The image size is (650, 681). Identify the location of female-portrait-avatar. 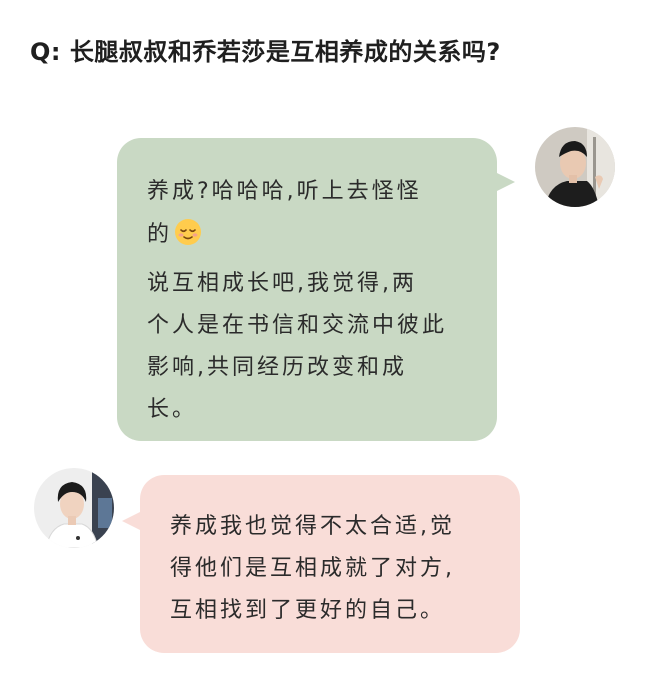
(74, 508).